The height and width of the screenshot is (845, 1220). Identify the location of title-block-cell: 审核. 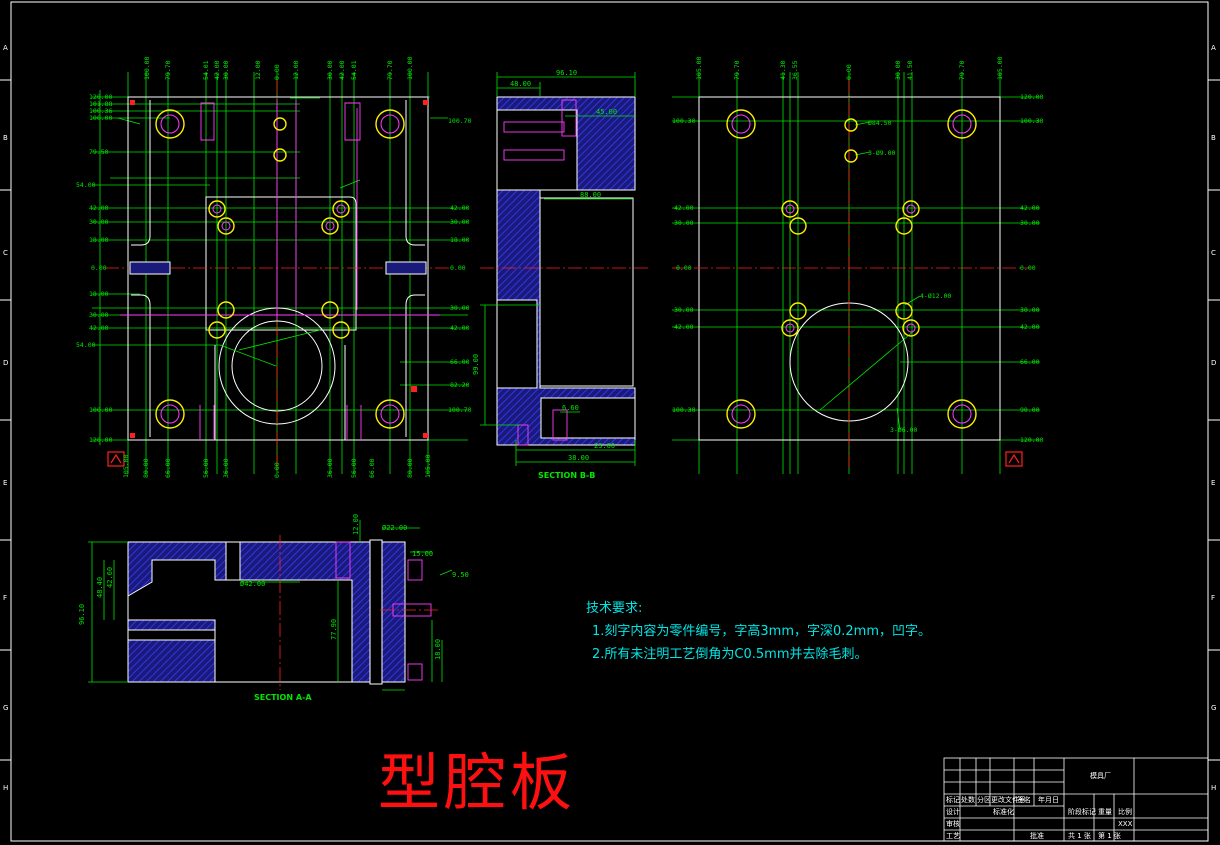
(953, 824).